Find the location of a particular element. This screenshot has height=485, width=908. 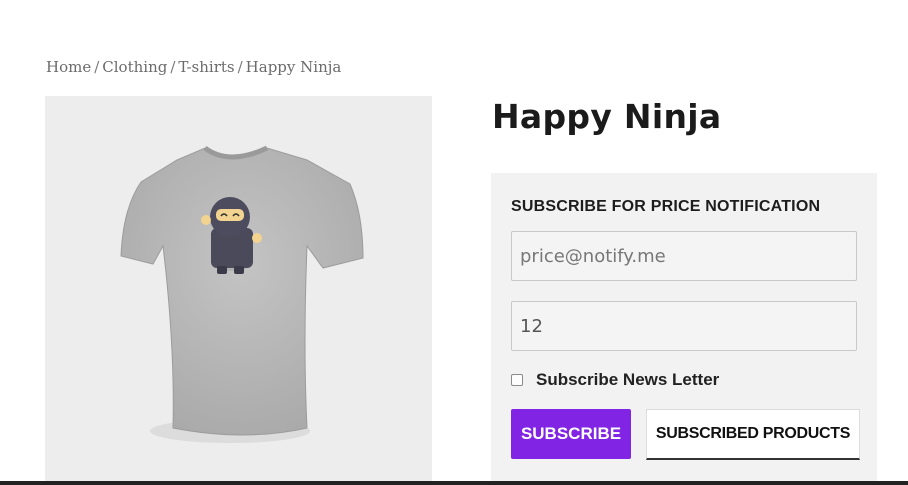

breadcrumb-tshirts: T-shirts is located at coordinates (206, 67).